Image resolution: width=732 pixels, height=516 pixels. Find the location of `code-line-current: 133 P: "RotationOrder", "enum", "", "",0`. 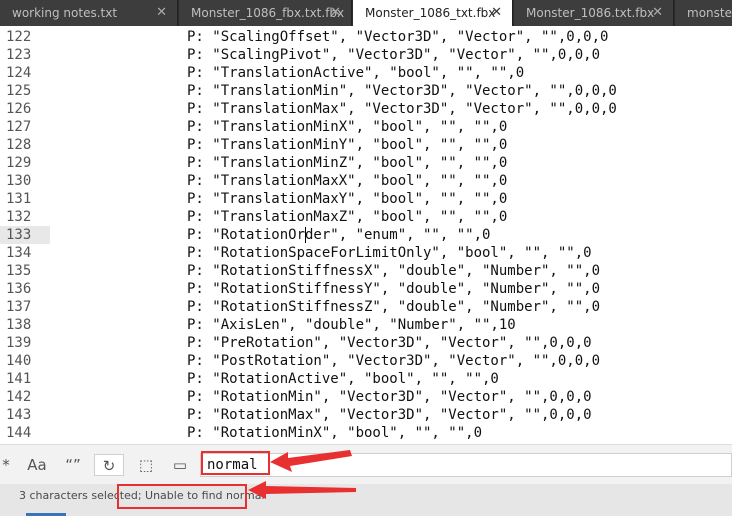

code-line-current: 133 P: "RotationOrder", "enum", "", "",0 is located at coordinates (366, 235).